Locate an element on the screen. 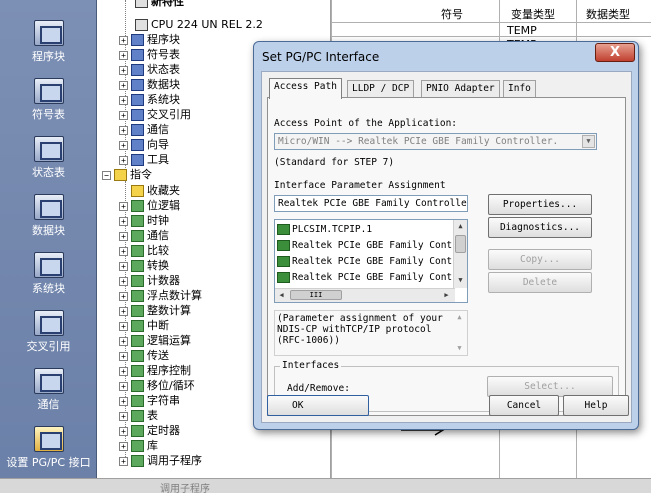 This screenshot has width=651, height=493. nav-item-set-pgpc-interface: 设置 PG/PC 接口 is located at coordinates (48, 448).